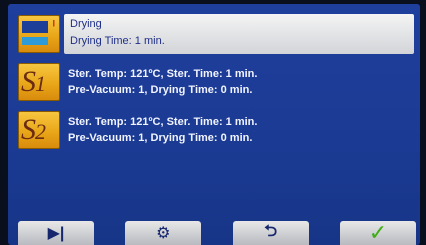  Describe the element at coordinates (239, 34) in the screenshot. I see `selected-program-panel: Drying Drying Time: 1 min.` at that location.